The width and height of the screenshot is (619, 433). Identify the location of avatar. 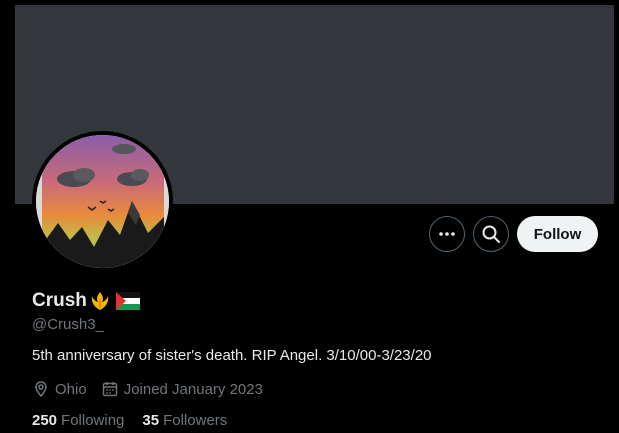
(102, 201).